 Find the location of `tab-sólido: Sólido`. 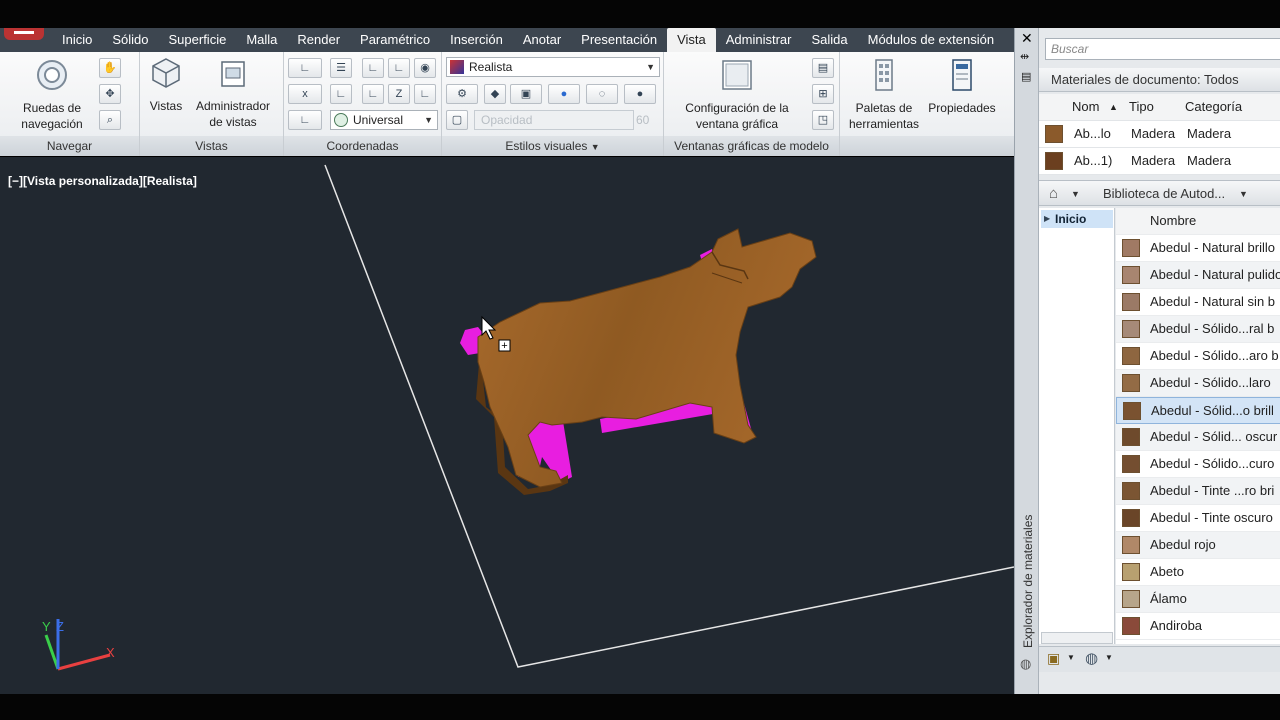

tab-sólido: Sólido is located at coordinates (130, 40).